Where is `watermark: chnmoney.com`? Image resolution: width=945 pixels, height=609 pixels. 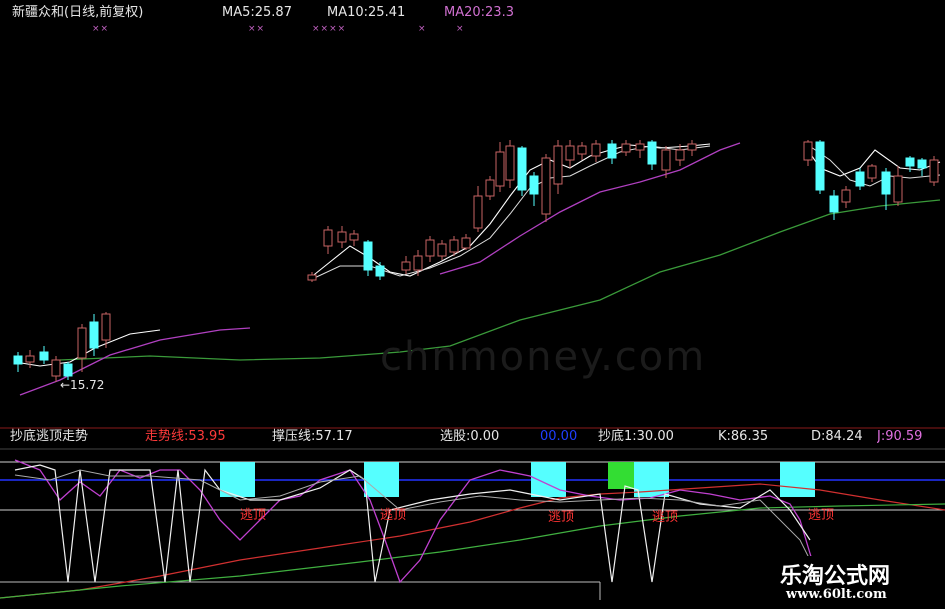
watermark: chnmoney.com is located at coordinates (543, 357).